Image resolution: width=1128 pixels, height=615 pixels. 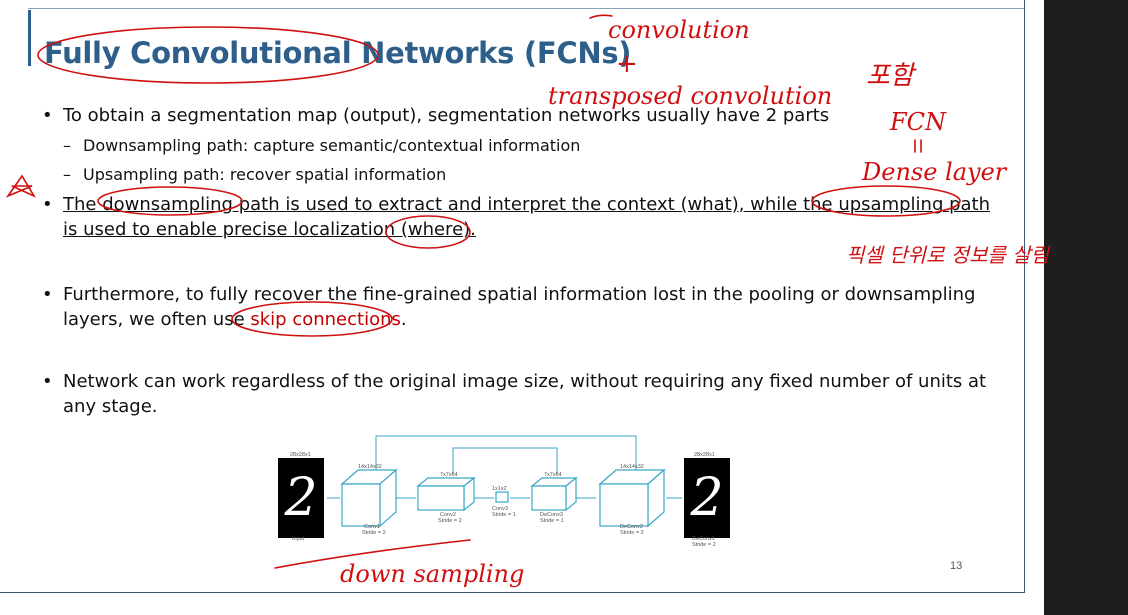 I want to click on conv1-stride: Stride = 2, so click(x=374, y=533).